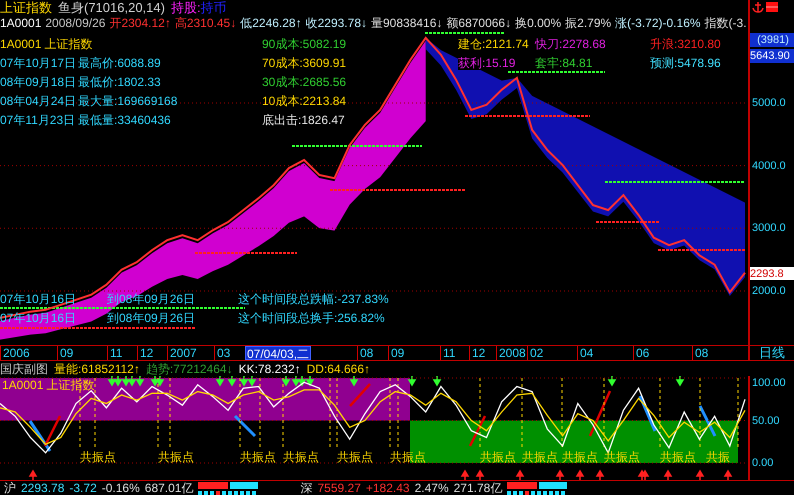  Describe the element at coordinates (588, 23) in the screenshot. I see `quote-field: 振2.79%` at that location.